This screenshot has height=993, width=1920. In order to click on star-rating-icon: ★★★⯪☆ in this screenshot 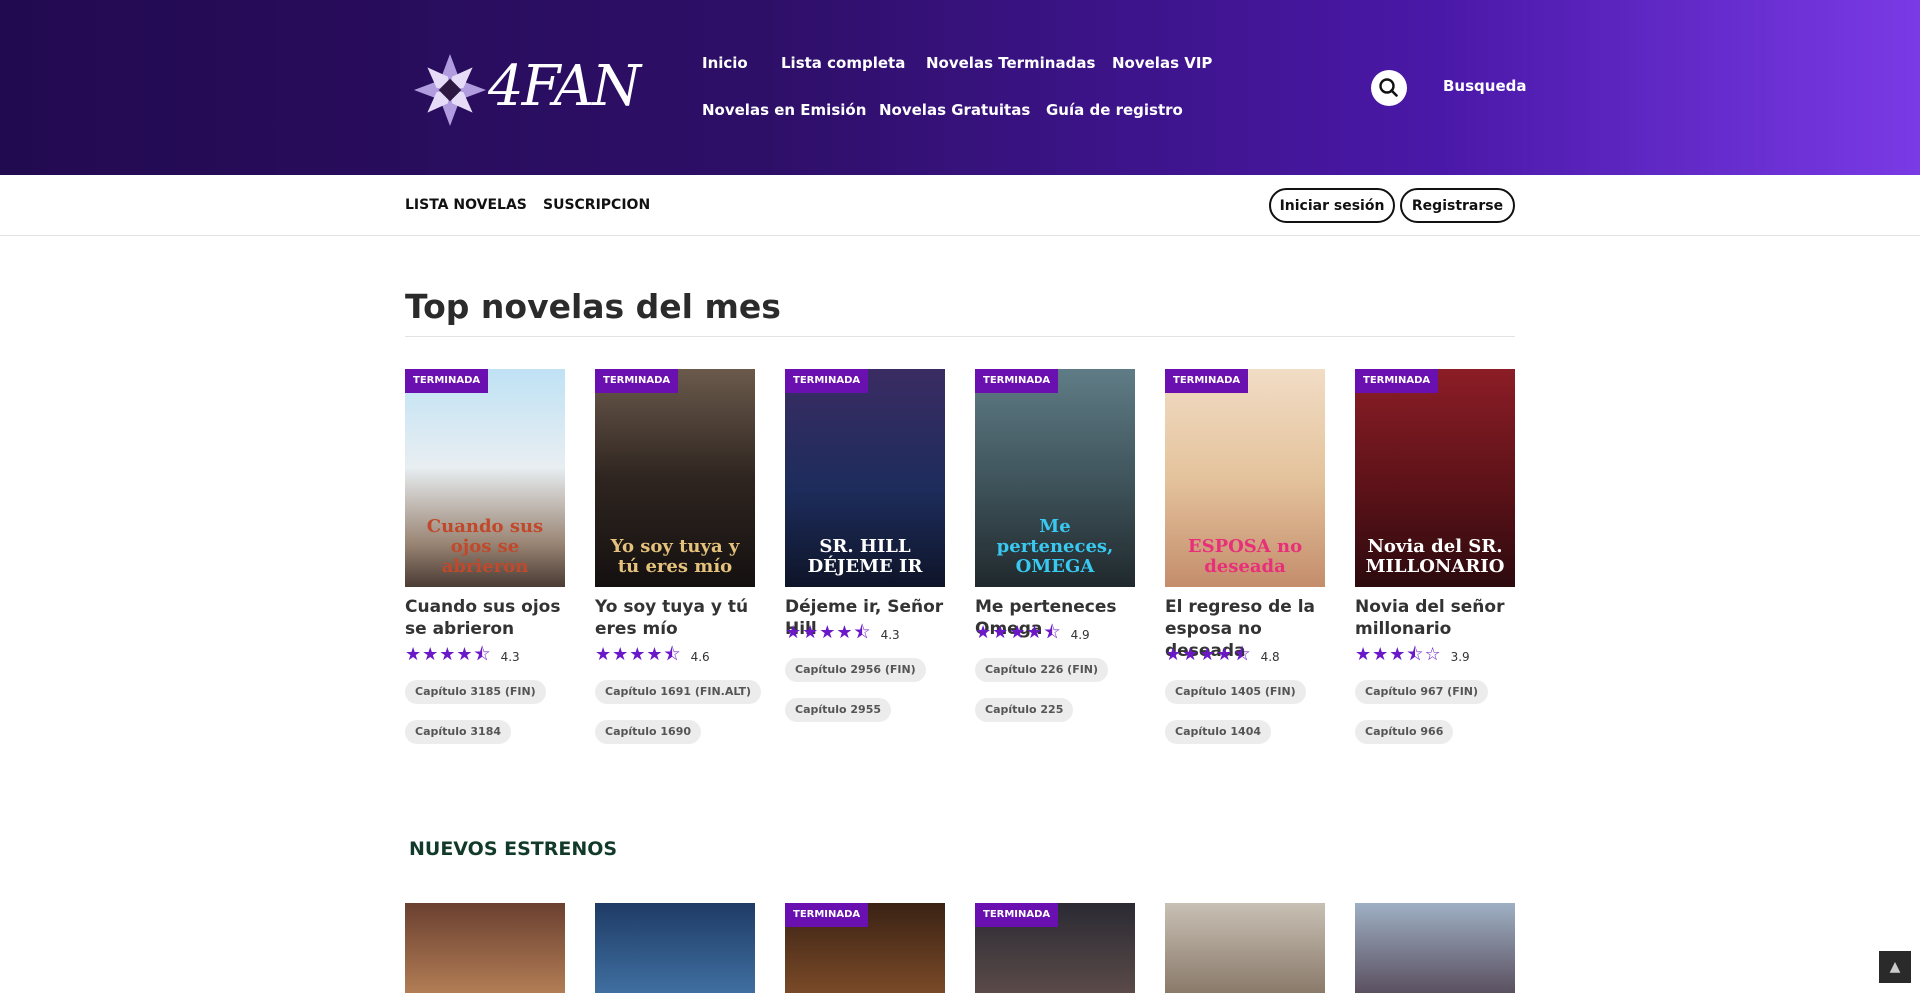, I will do `click(1398, 654)`.